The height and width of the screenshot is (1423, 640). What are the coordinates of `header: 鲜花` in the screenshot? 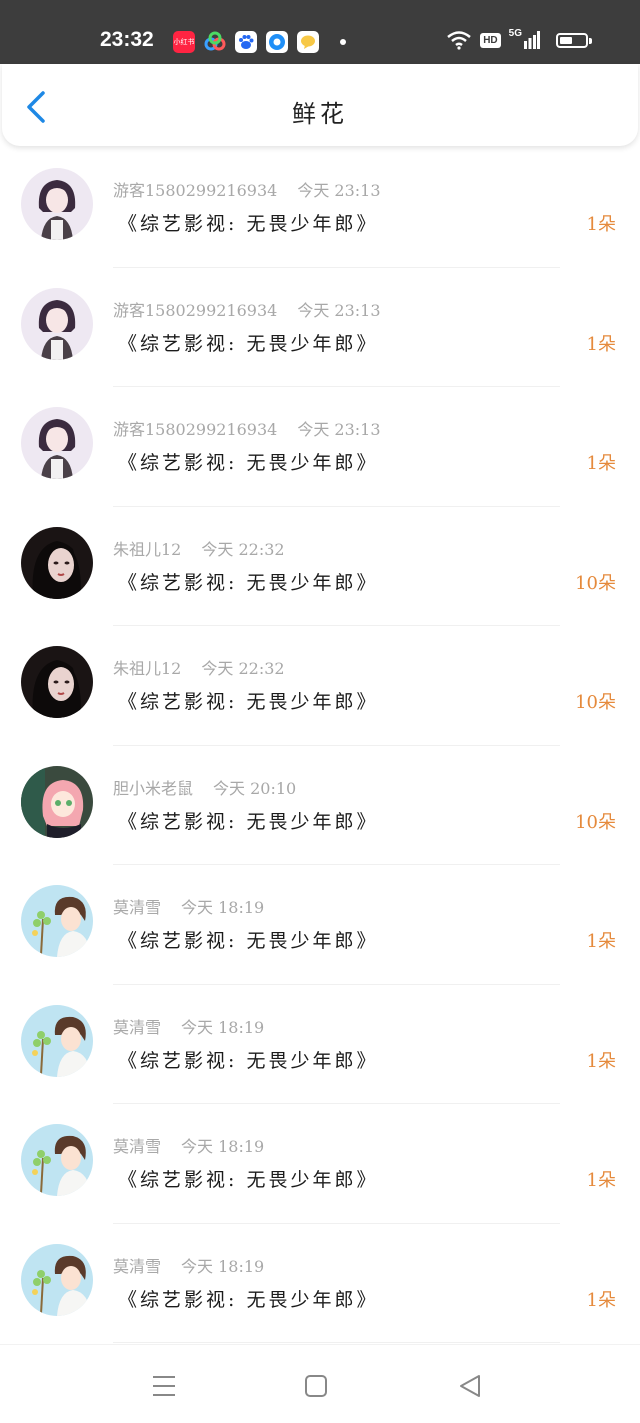 It's located at (320, 105).